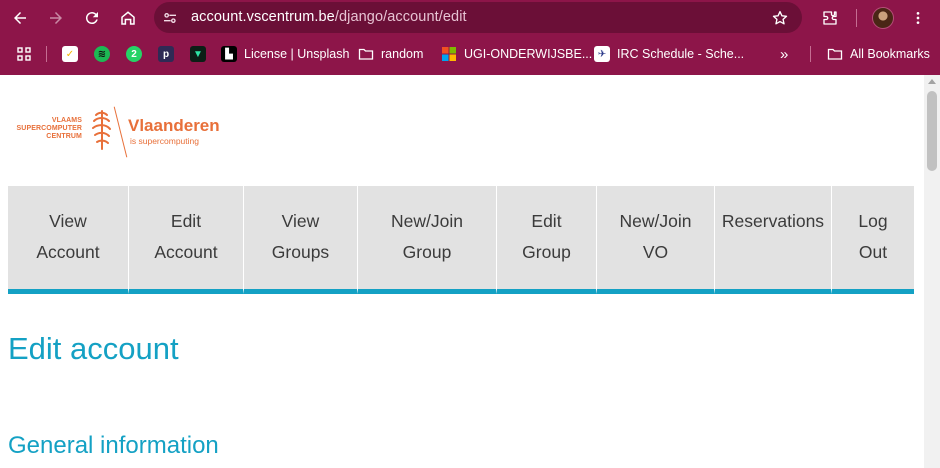  What do you see at coordinates (93, 348) in the screenshot?
I see `page-title: Edit account` at bounding box center [93, 348].